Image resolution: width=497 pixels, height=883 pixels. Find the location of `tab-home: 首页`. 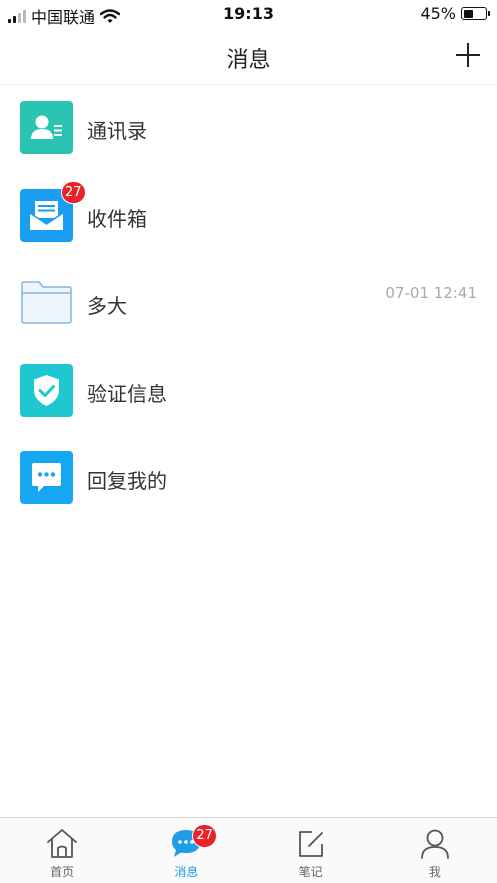

tab-home: 首页 is located at coordinates (62, 850).